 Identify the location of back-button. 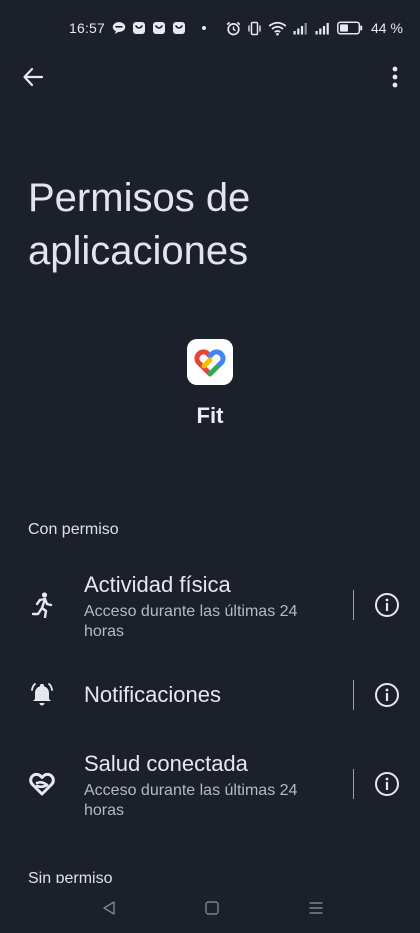
(33, 77).